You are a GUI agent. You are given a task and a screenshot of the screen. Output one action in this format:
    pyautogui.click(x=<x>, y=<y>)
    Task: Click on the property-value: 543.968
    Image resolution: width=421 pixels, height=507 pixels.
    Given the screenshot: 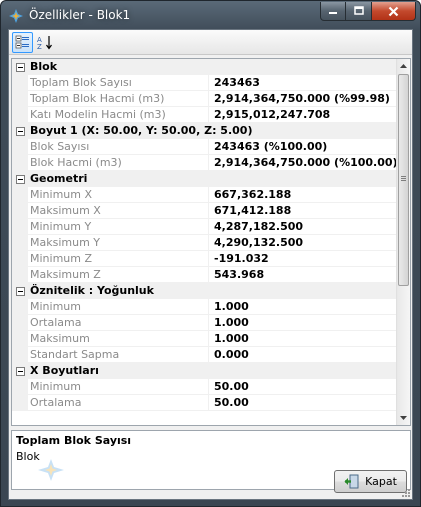 What is the action you would take?
    pyautogui.click(x=237, y=275)
    